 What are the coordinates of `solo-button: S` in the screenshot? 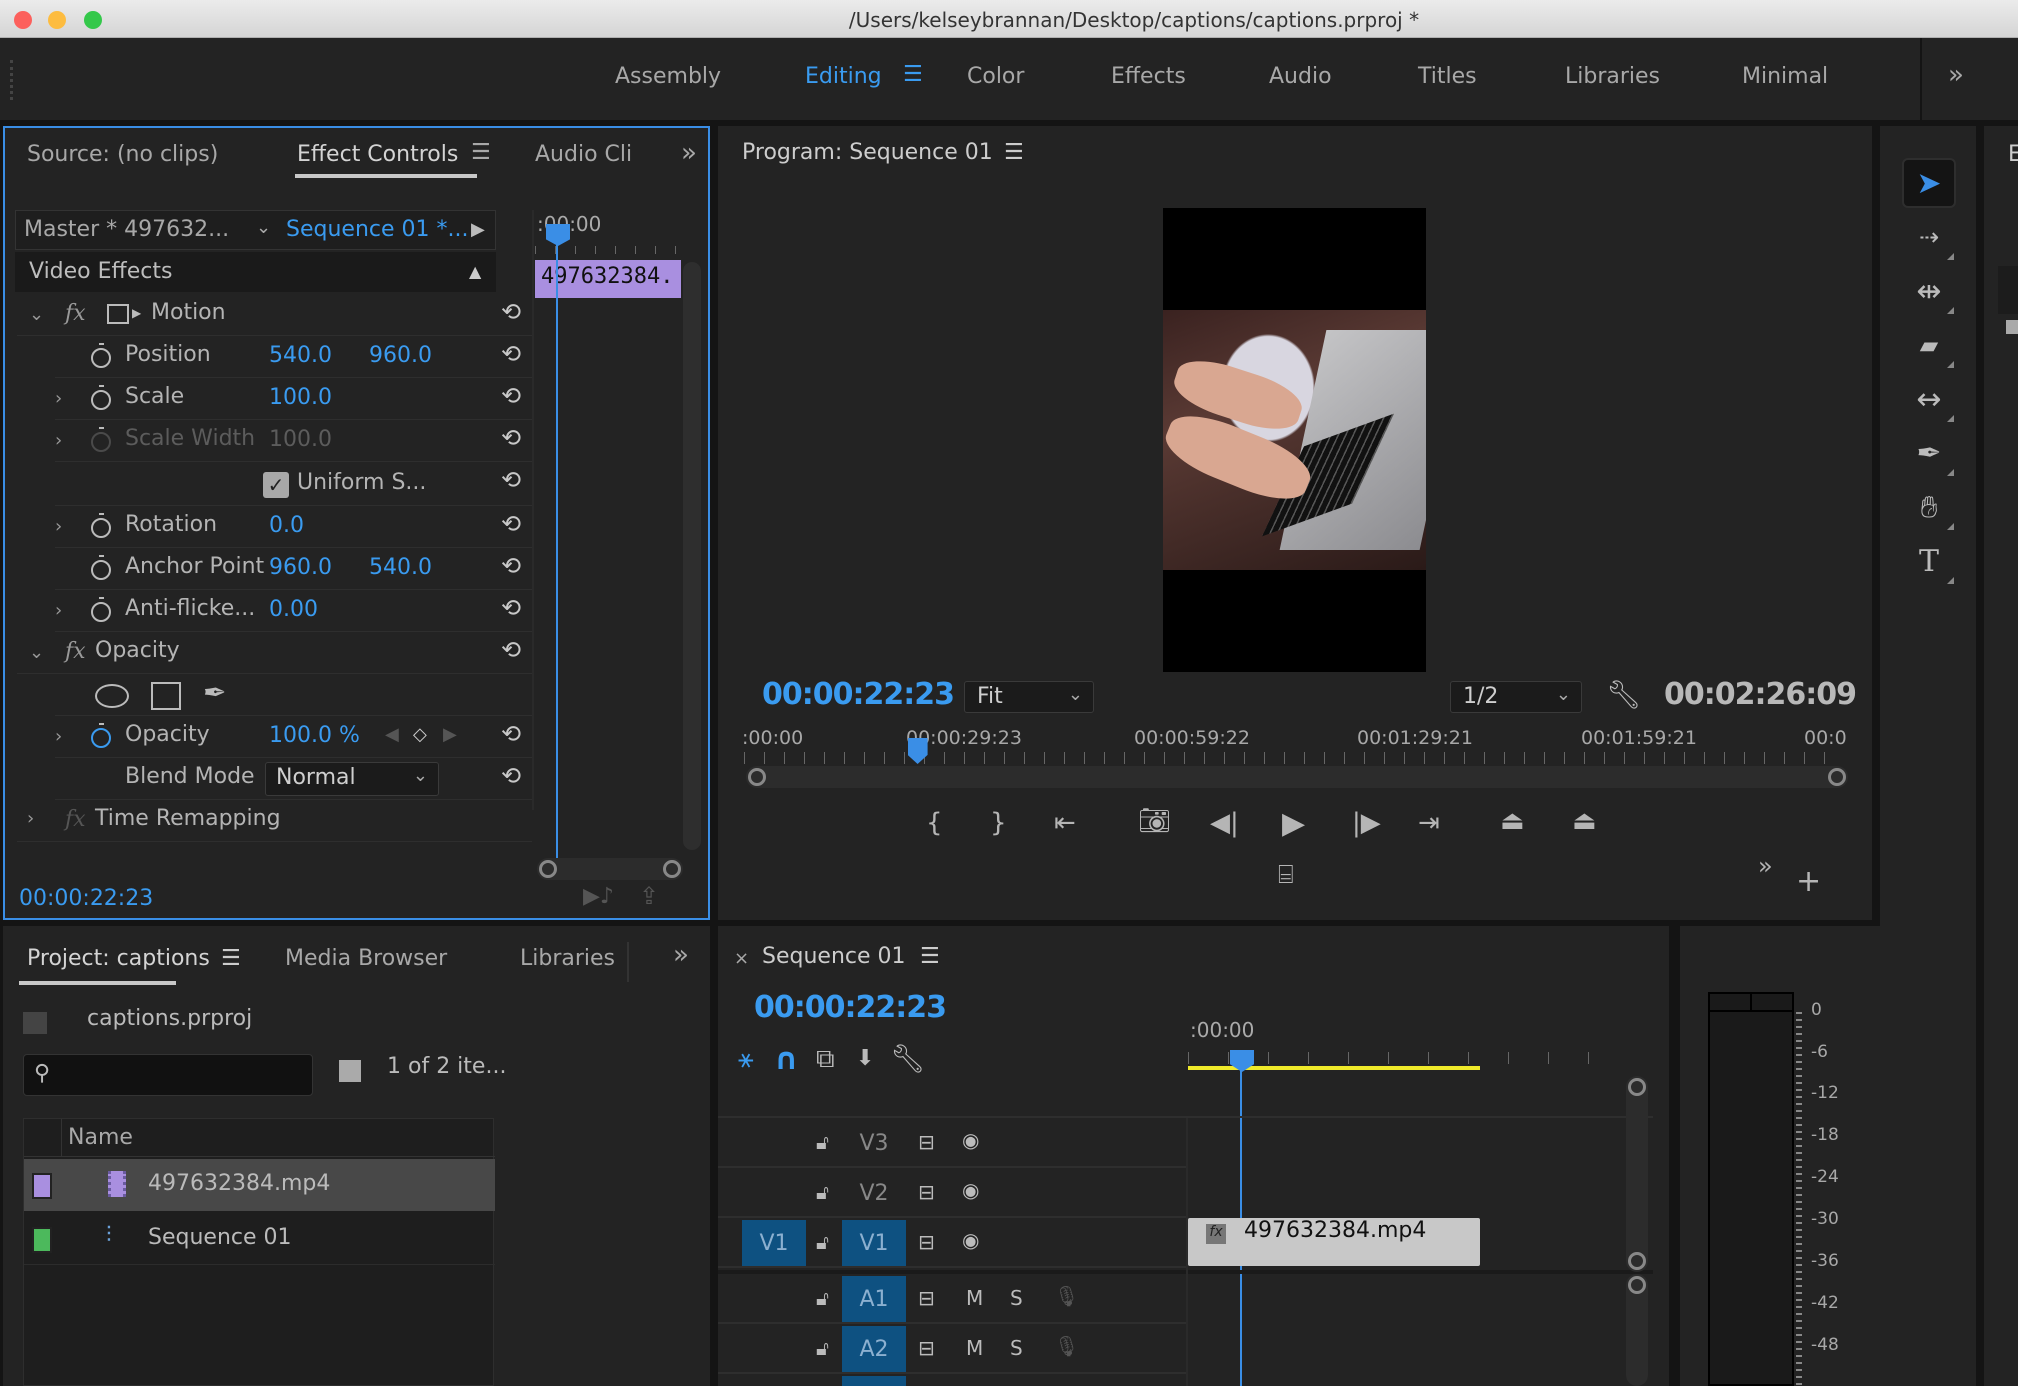 It's located at (1016, 1298).